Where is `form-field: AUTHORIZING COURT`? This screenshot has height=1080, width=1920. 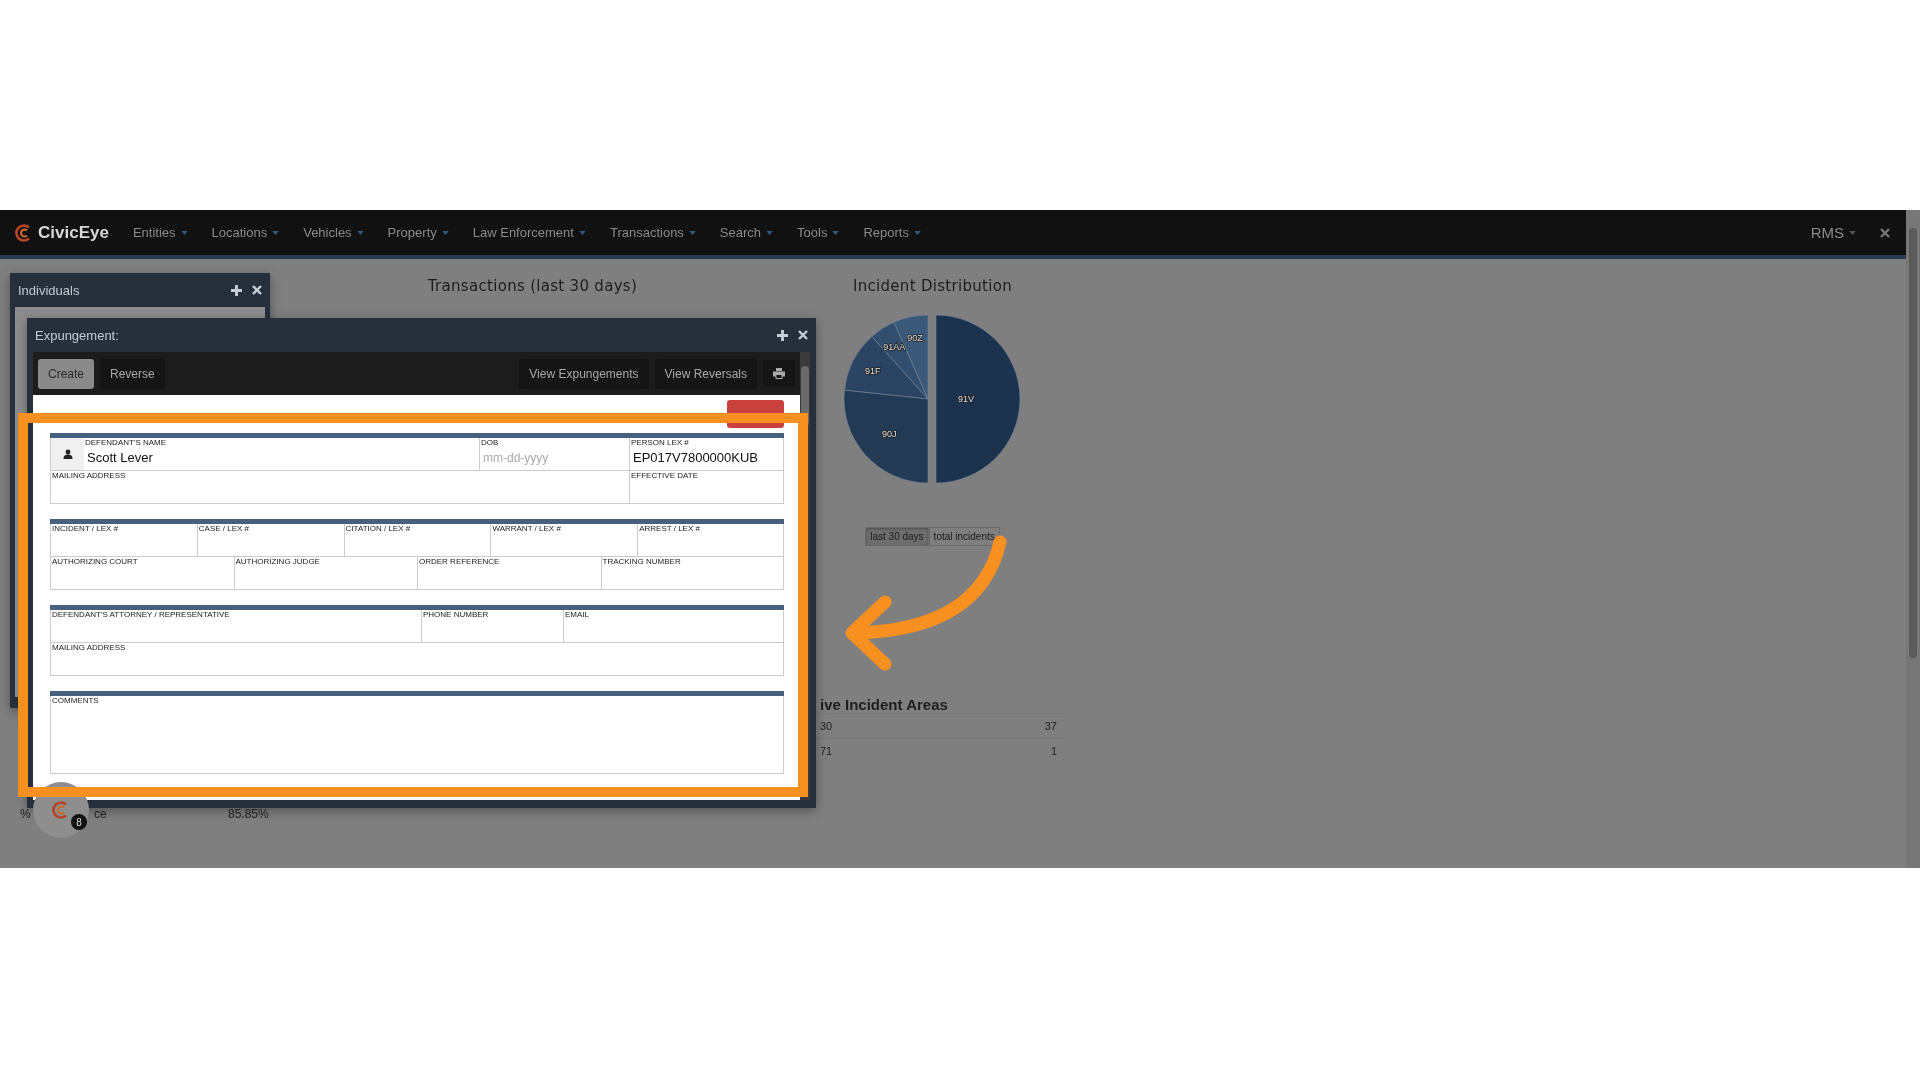
form-field: AUTHORIZING COURT is located at coordinates (142, 573).